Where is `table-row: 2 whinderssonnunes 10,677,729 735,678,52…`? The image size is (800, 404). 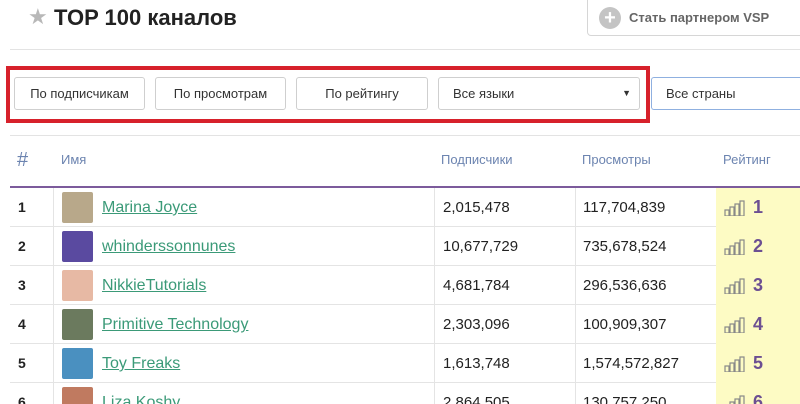
table-row: 2 whinderssonnunes 10,677,729 735,678,52… is located at coordinates (405, 246).